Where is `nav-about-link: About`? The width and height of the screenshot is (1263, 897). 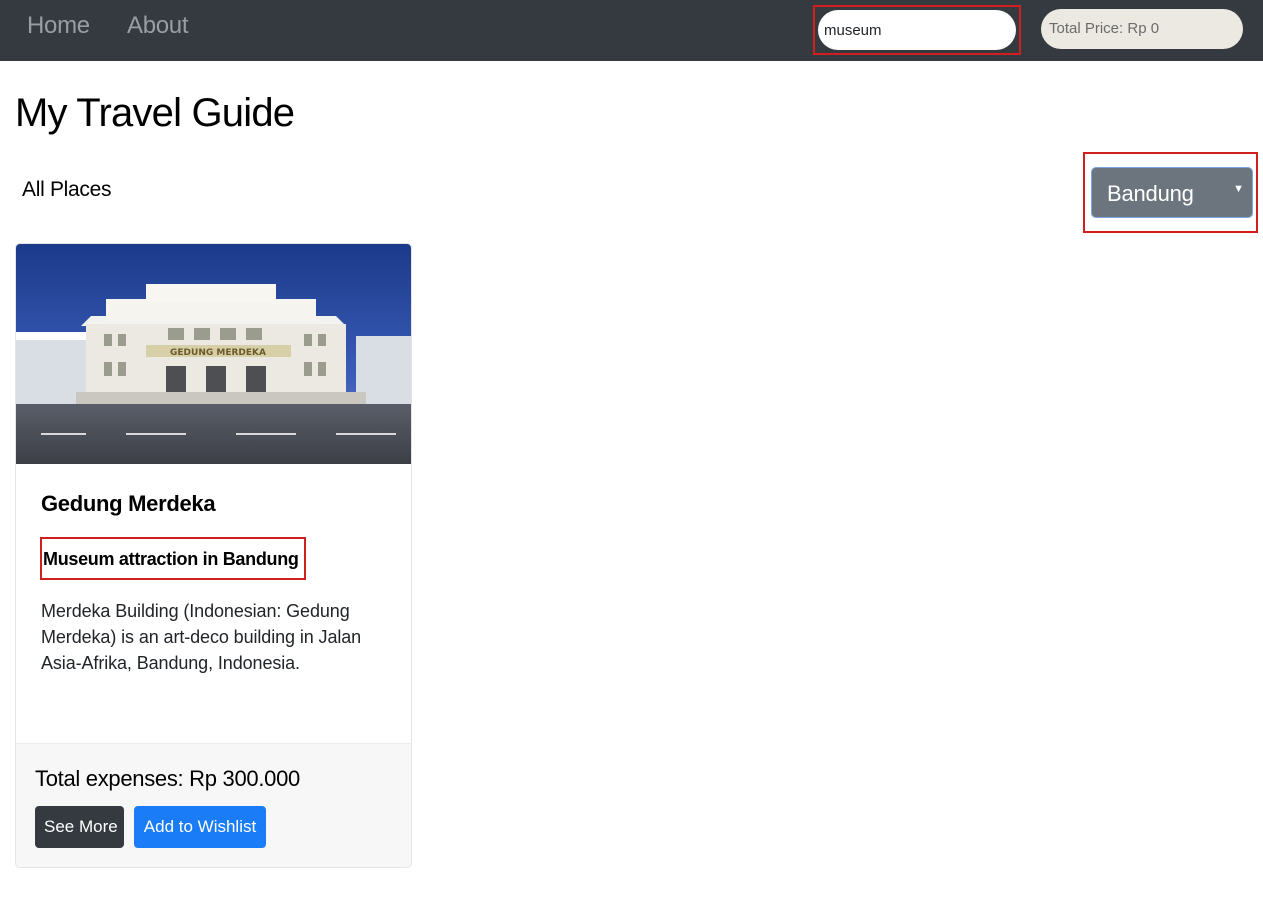
nav-about-link: About is located at coordinates (158, 26).